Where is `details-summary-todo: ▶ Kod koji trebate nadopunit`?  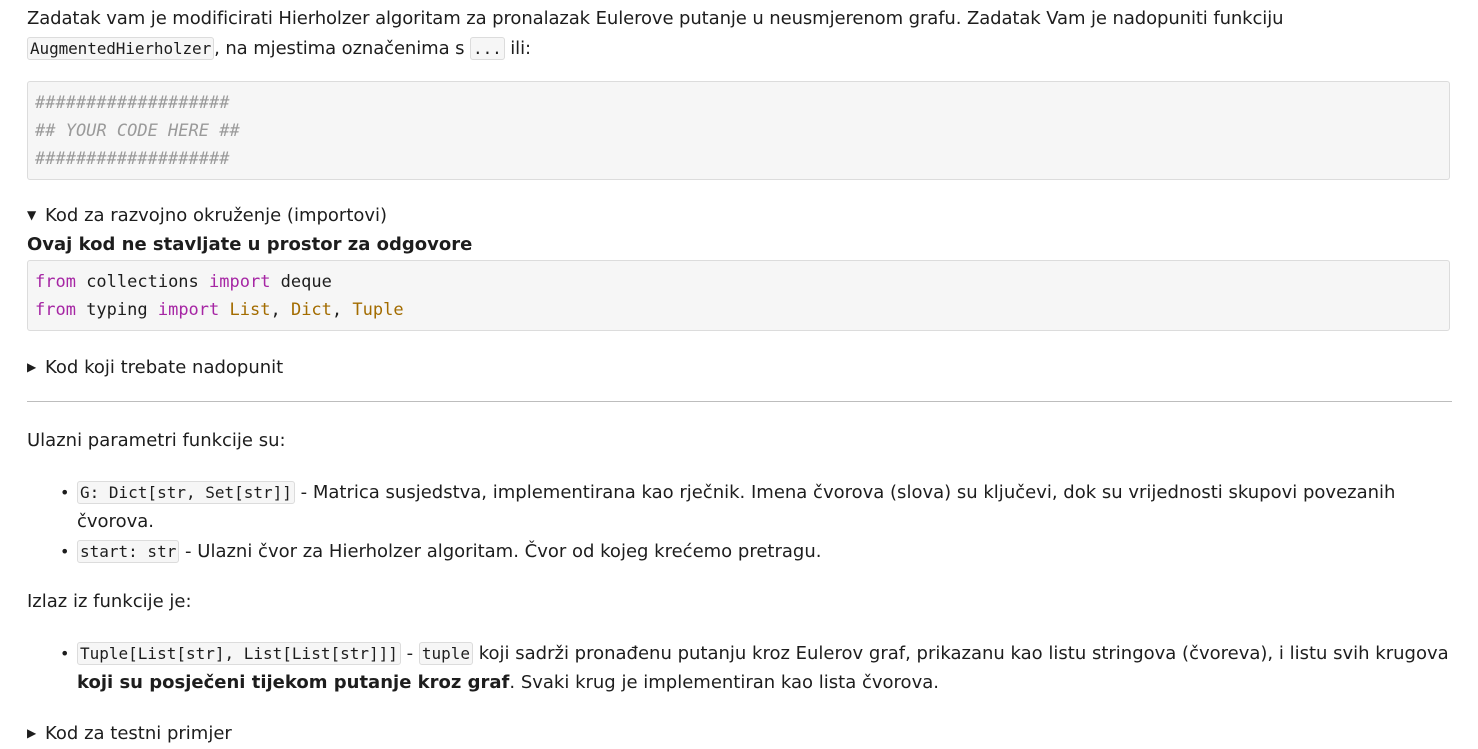 details-summary-todo: ▶ Kod koji trebate nadopunit is located at coordinates (155, 367).